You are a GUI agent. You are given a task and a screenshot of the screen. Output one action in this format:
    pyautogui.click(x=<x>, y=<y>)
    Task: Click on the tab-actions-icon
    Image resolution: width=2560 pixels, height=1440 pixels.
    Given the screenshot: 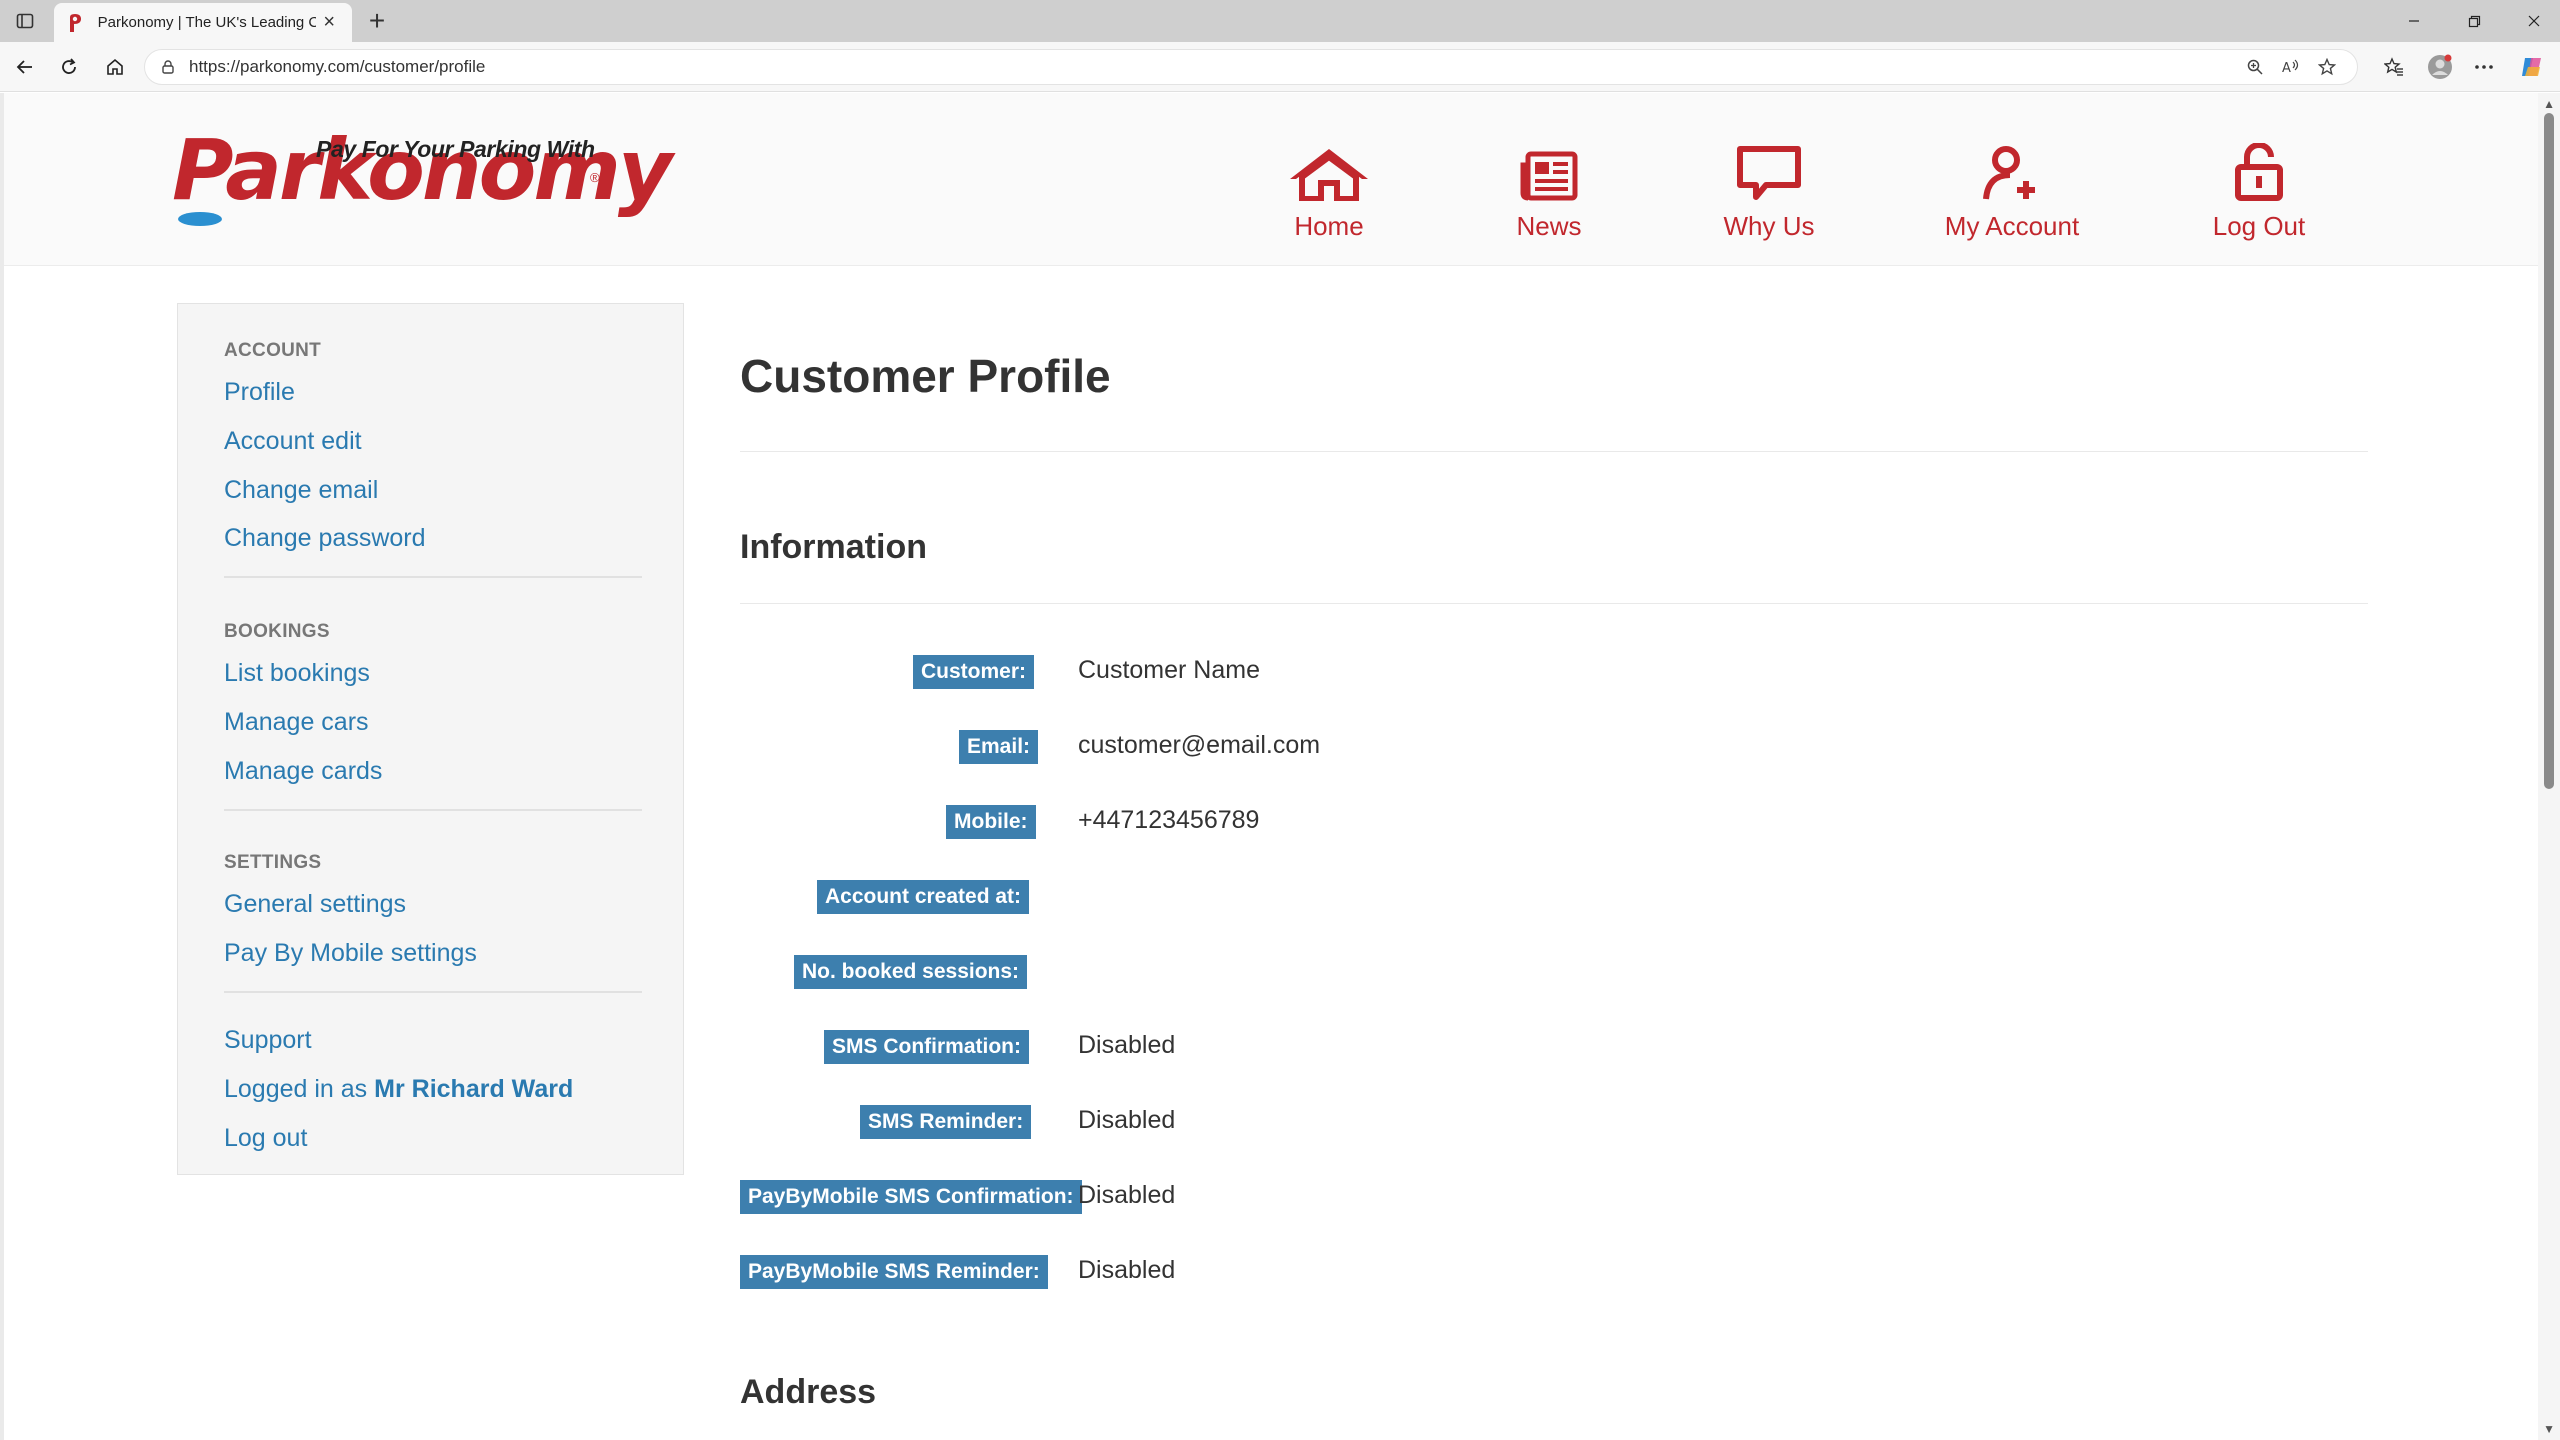 What is the action you would take?
    pyautogui.click(x=25, y=21)
    